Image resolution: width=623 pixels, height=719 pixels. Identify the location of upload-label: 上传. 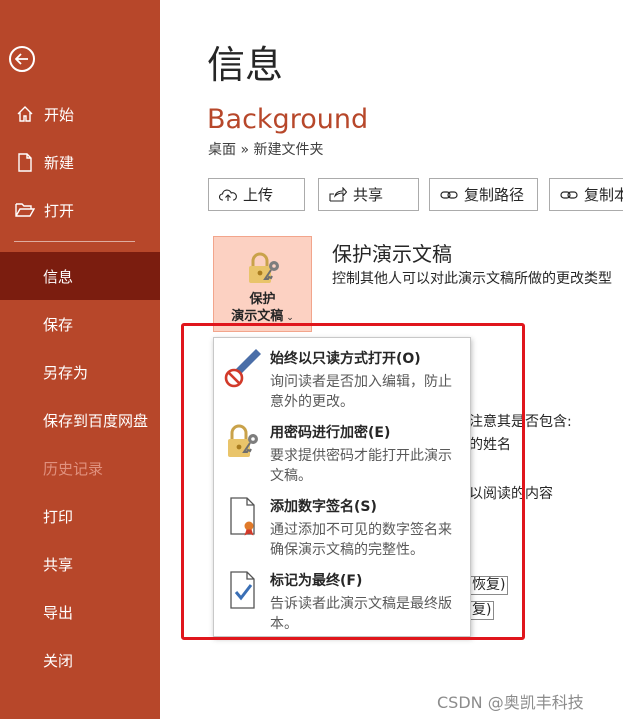
(258, 195).